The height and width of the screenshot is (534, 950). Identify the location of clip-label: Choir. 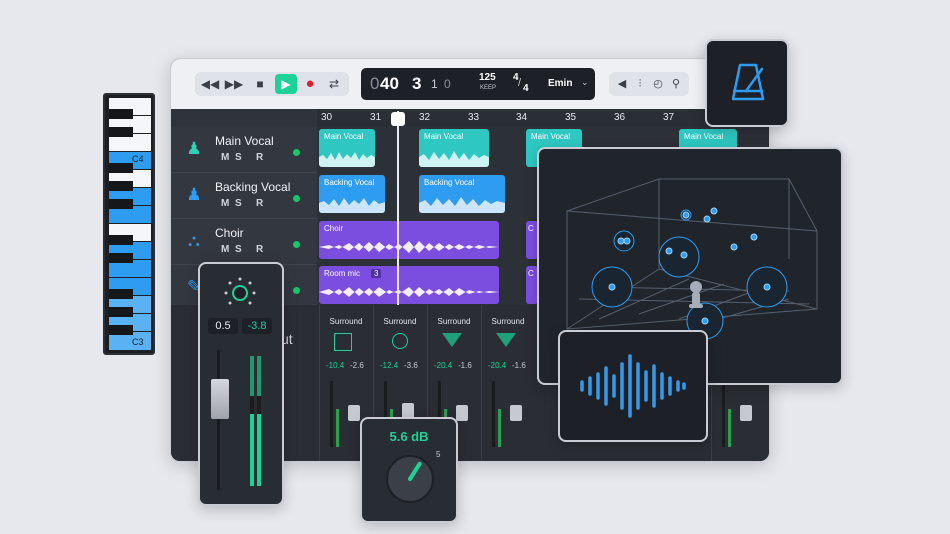
(334, 228).